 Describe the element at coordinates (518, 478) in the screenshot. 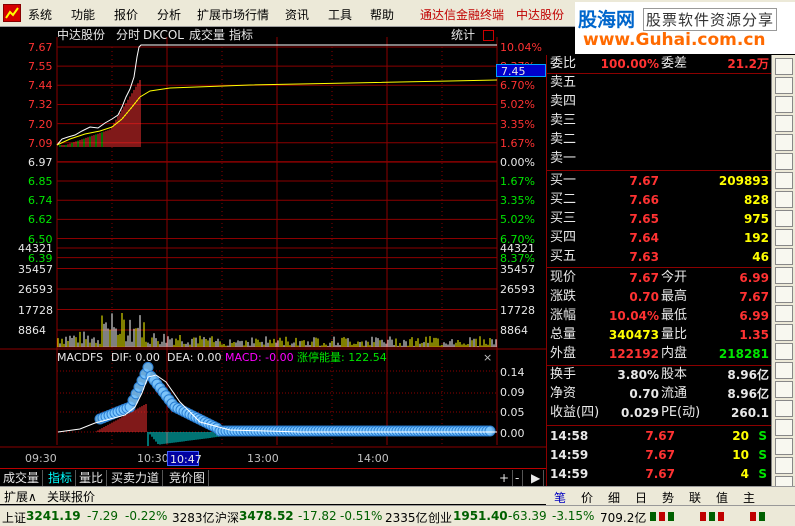

I see `zoom-out-button: -` at that location.